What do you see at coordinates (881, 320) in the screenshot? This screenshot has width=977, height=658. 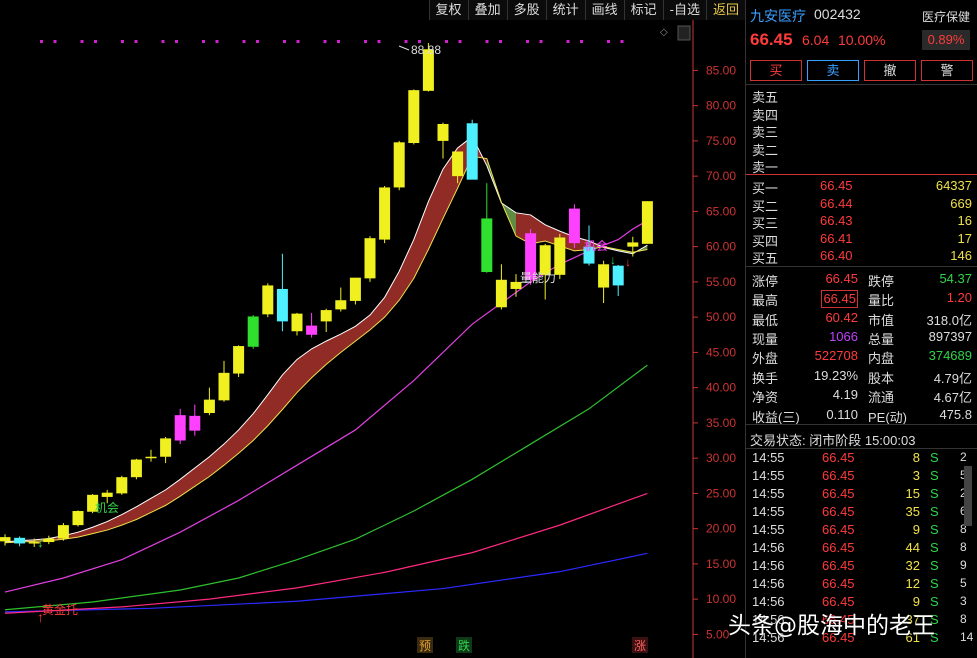 I see `stat-label: 市值` at bounding box center [881, 320].